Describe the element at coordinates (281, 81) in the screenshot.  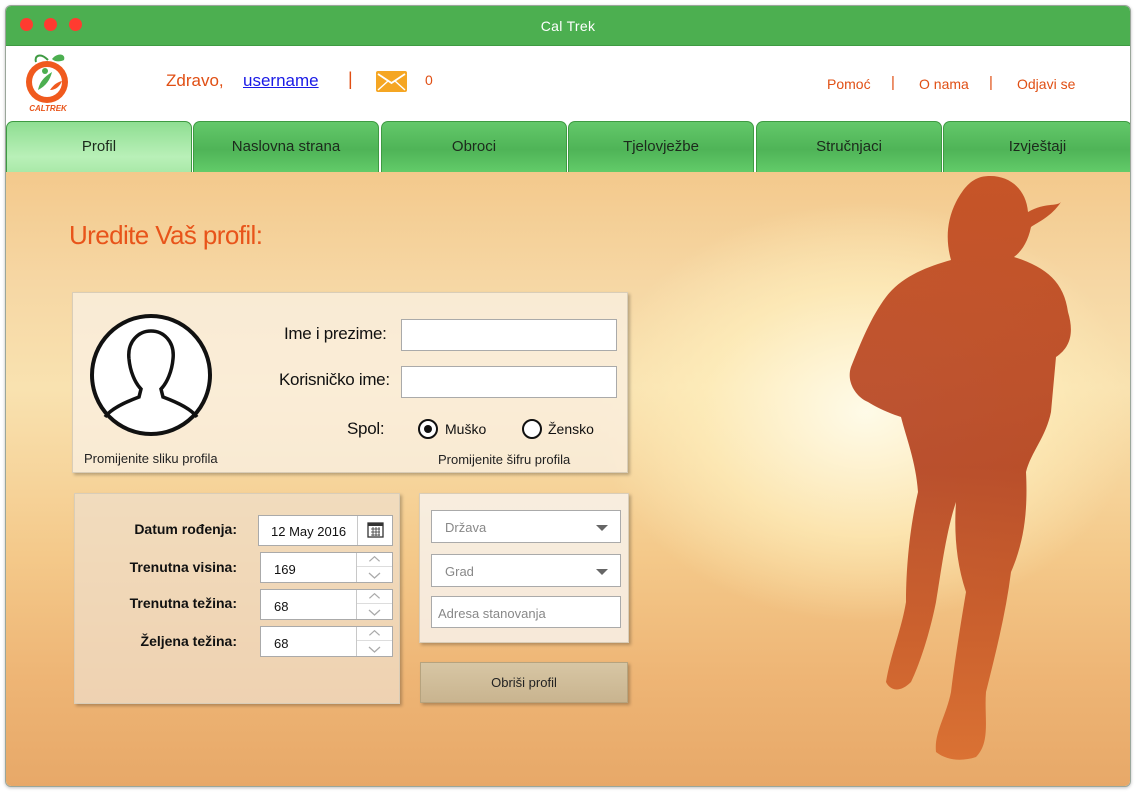
I see `username-link: username` at that location.